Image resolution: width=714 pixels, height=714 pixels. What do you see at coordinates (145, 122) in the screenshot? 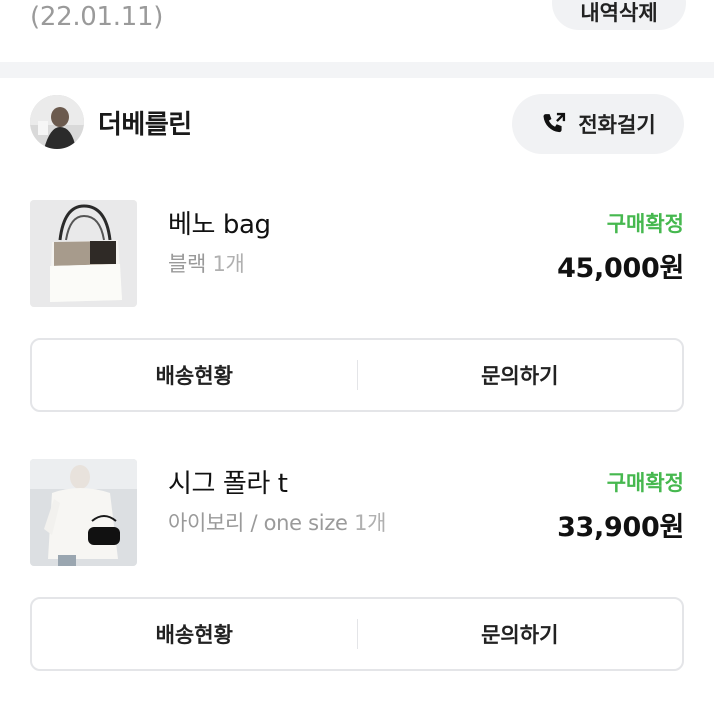
I see `shop-name: 더베를린` at bounding box center [145, 122].